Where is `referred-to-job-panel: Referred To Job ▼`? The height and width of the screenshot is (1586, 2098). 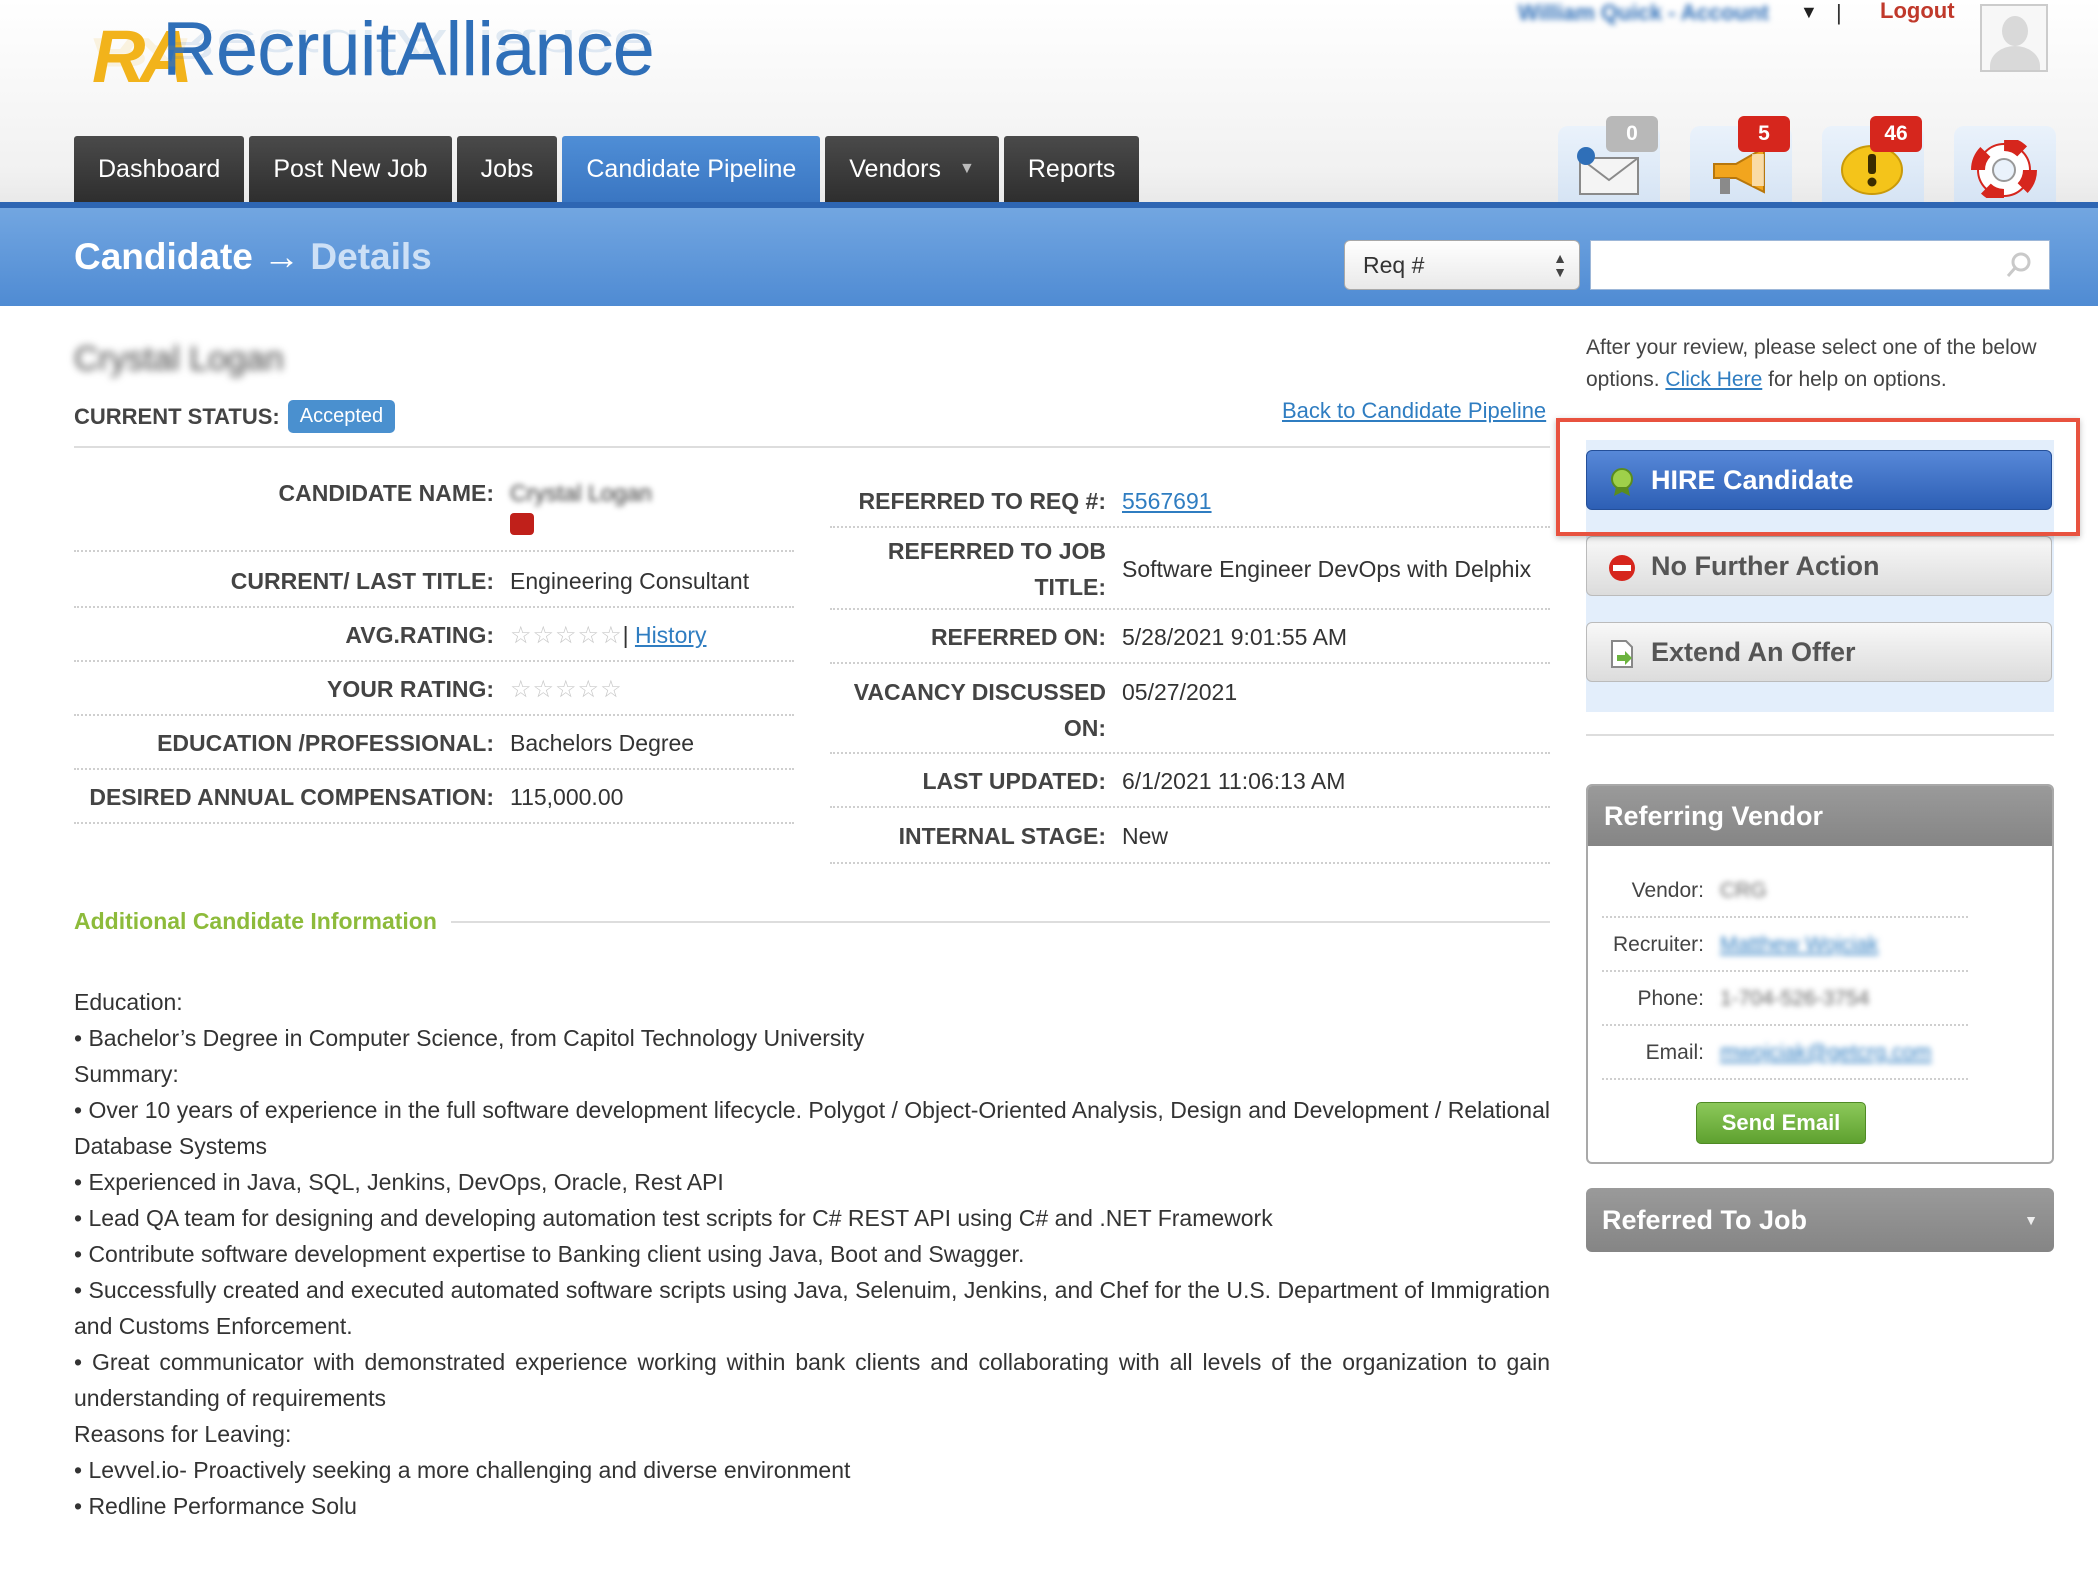
referred-to-job-panel: Referred To Job ▼ is located at coordinates (1820, 1220).